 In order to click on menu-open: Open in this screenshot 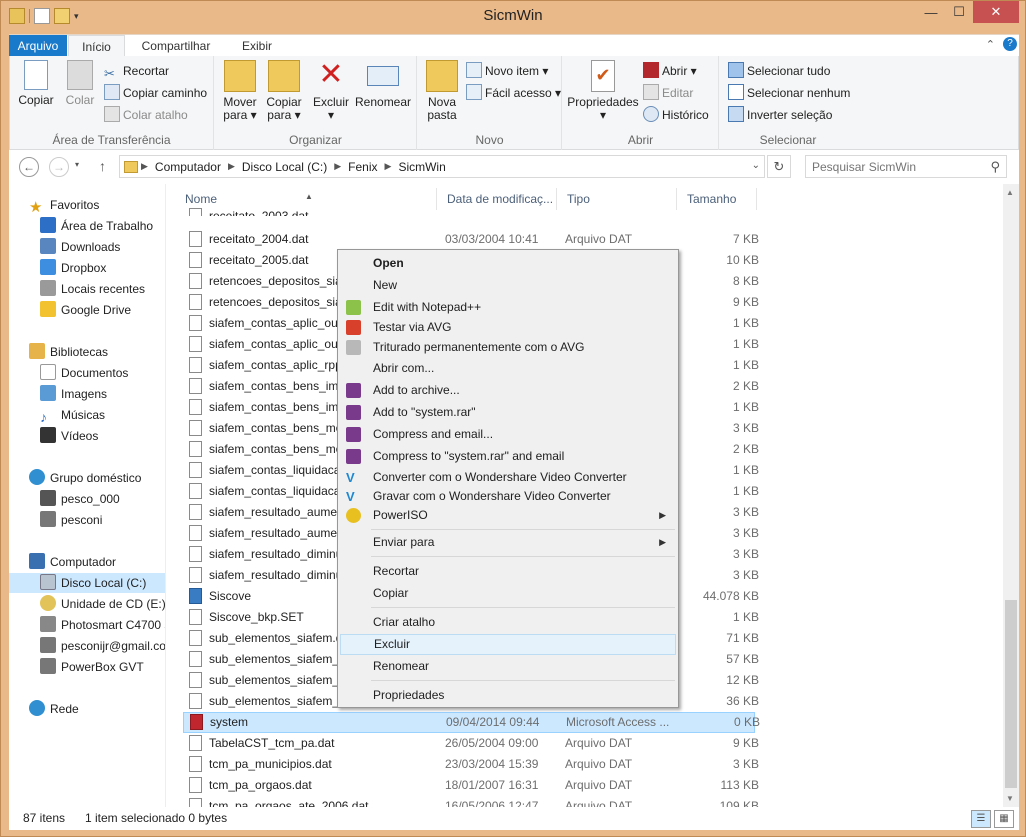, I will do `click(508, 263)`.